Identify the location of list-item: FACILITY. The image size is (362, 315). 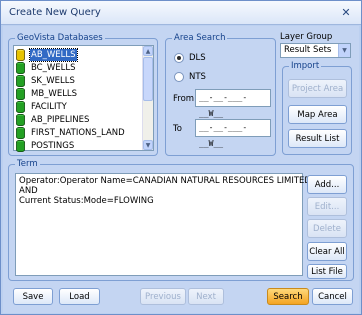
(42, 106).